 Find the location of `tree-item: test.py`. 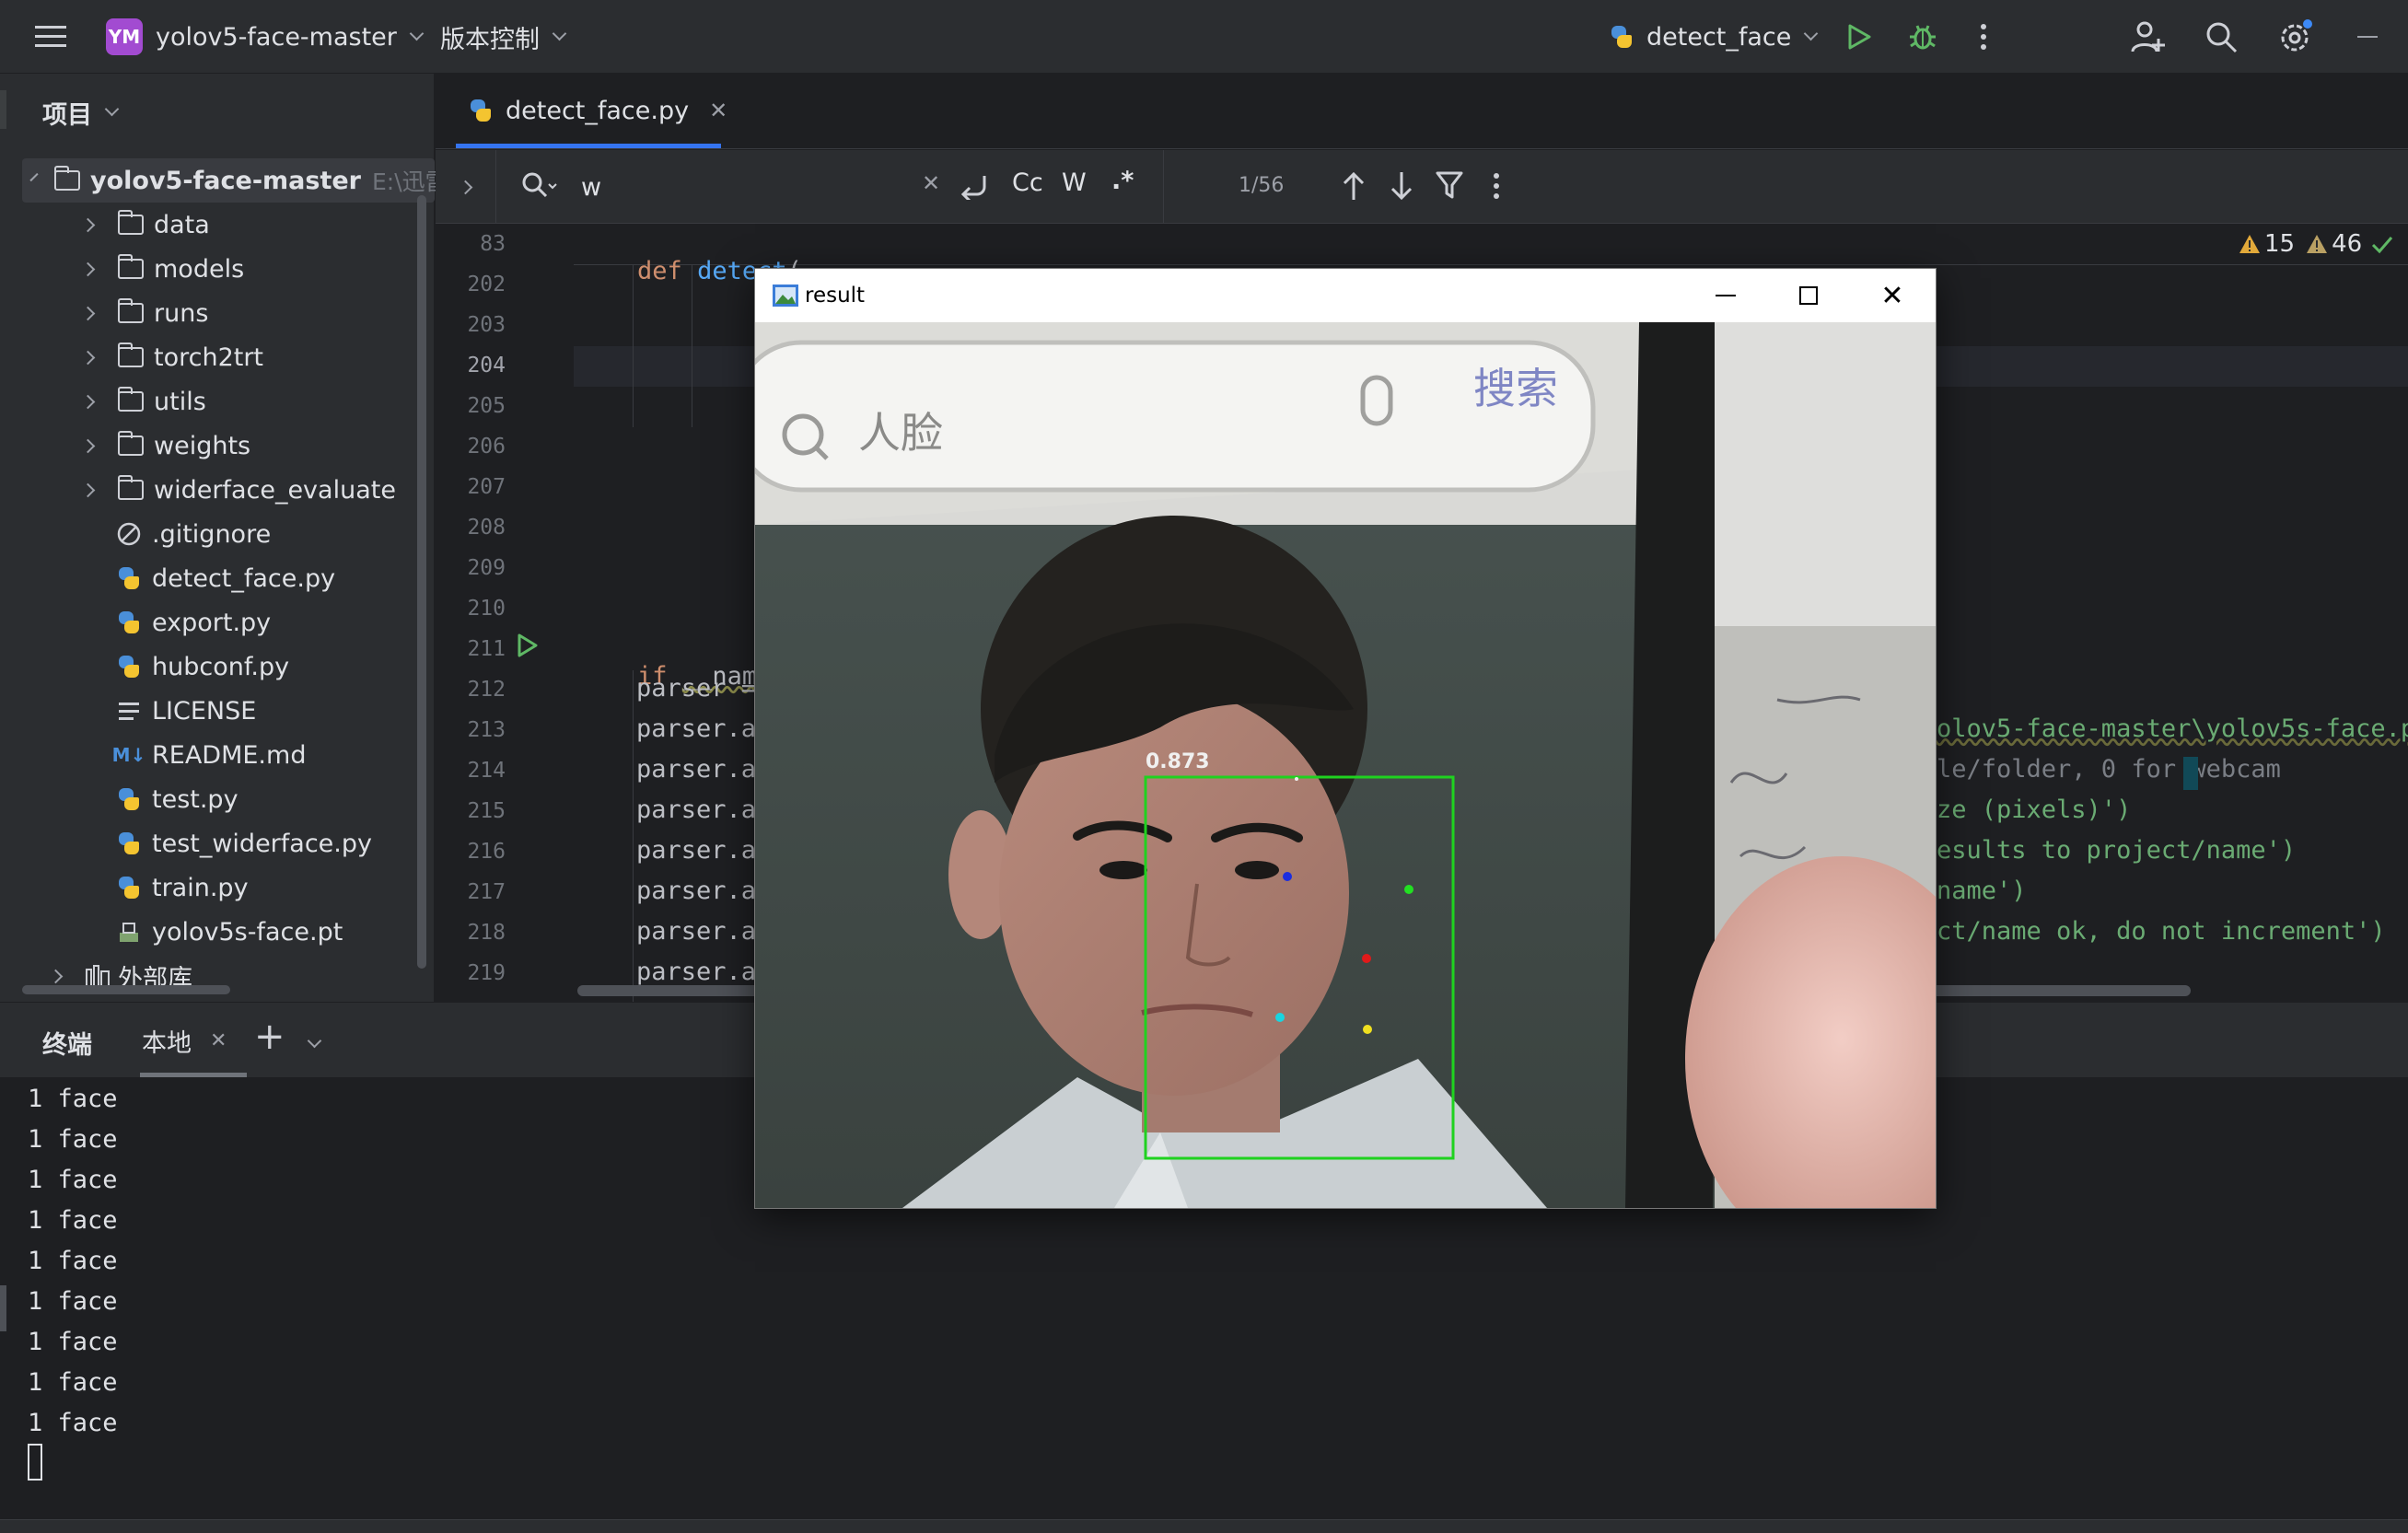

tree-item: test.py is located at coordinates (176, 799).